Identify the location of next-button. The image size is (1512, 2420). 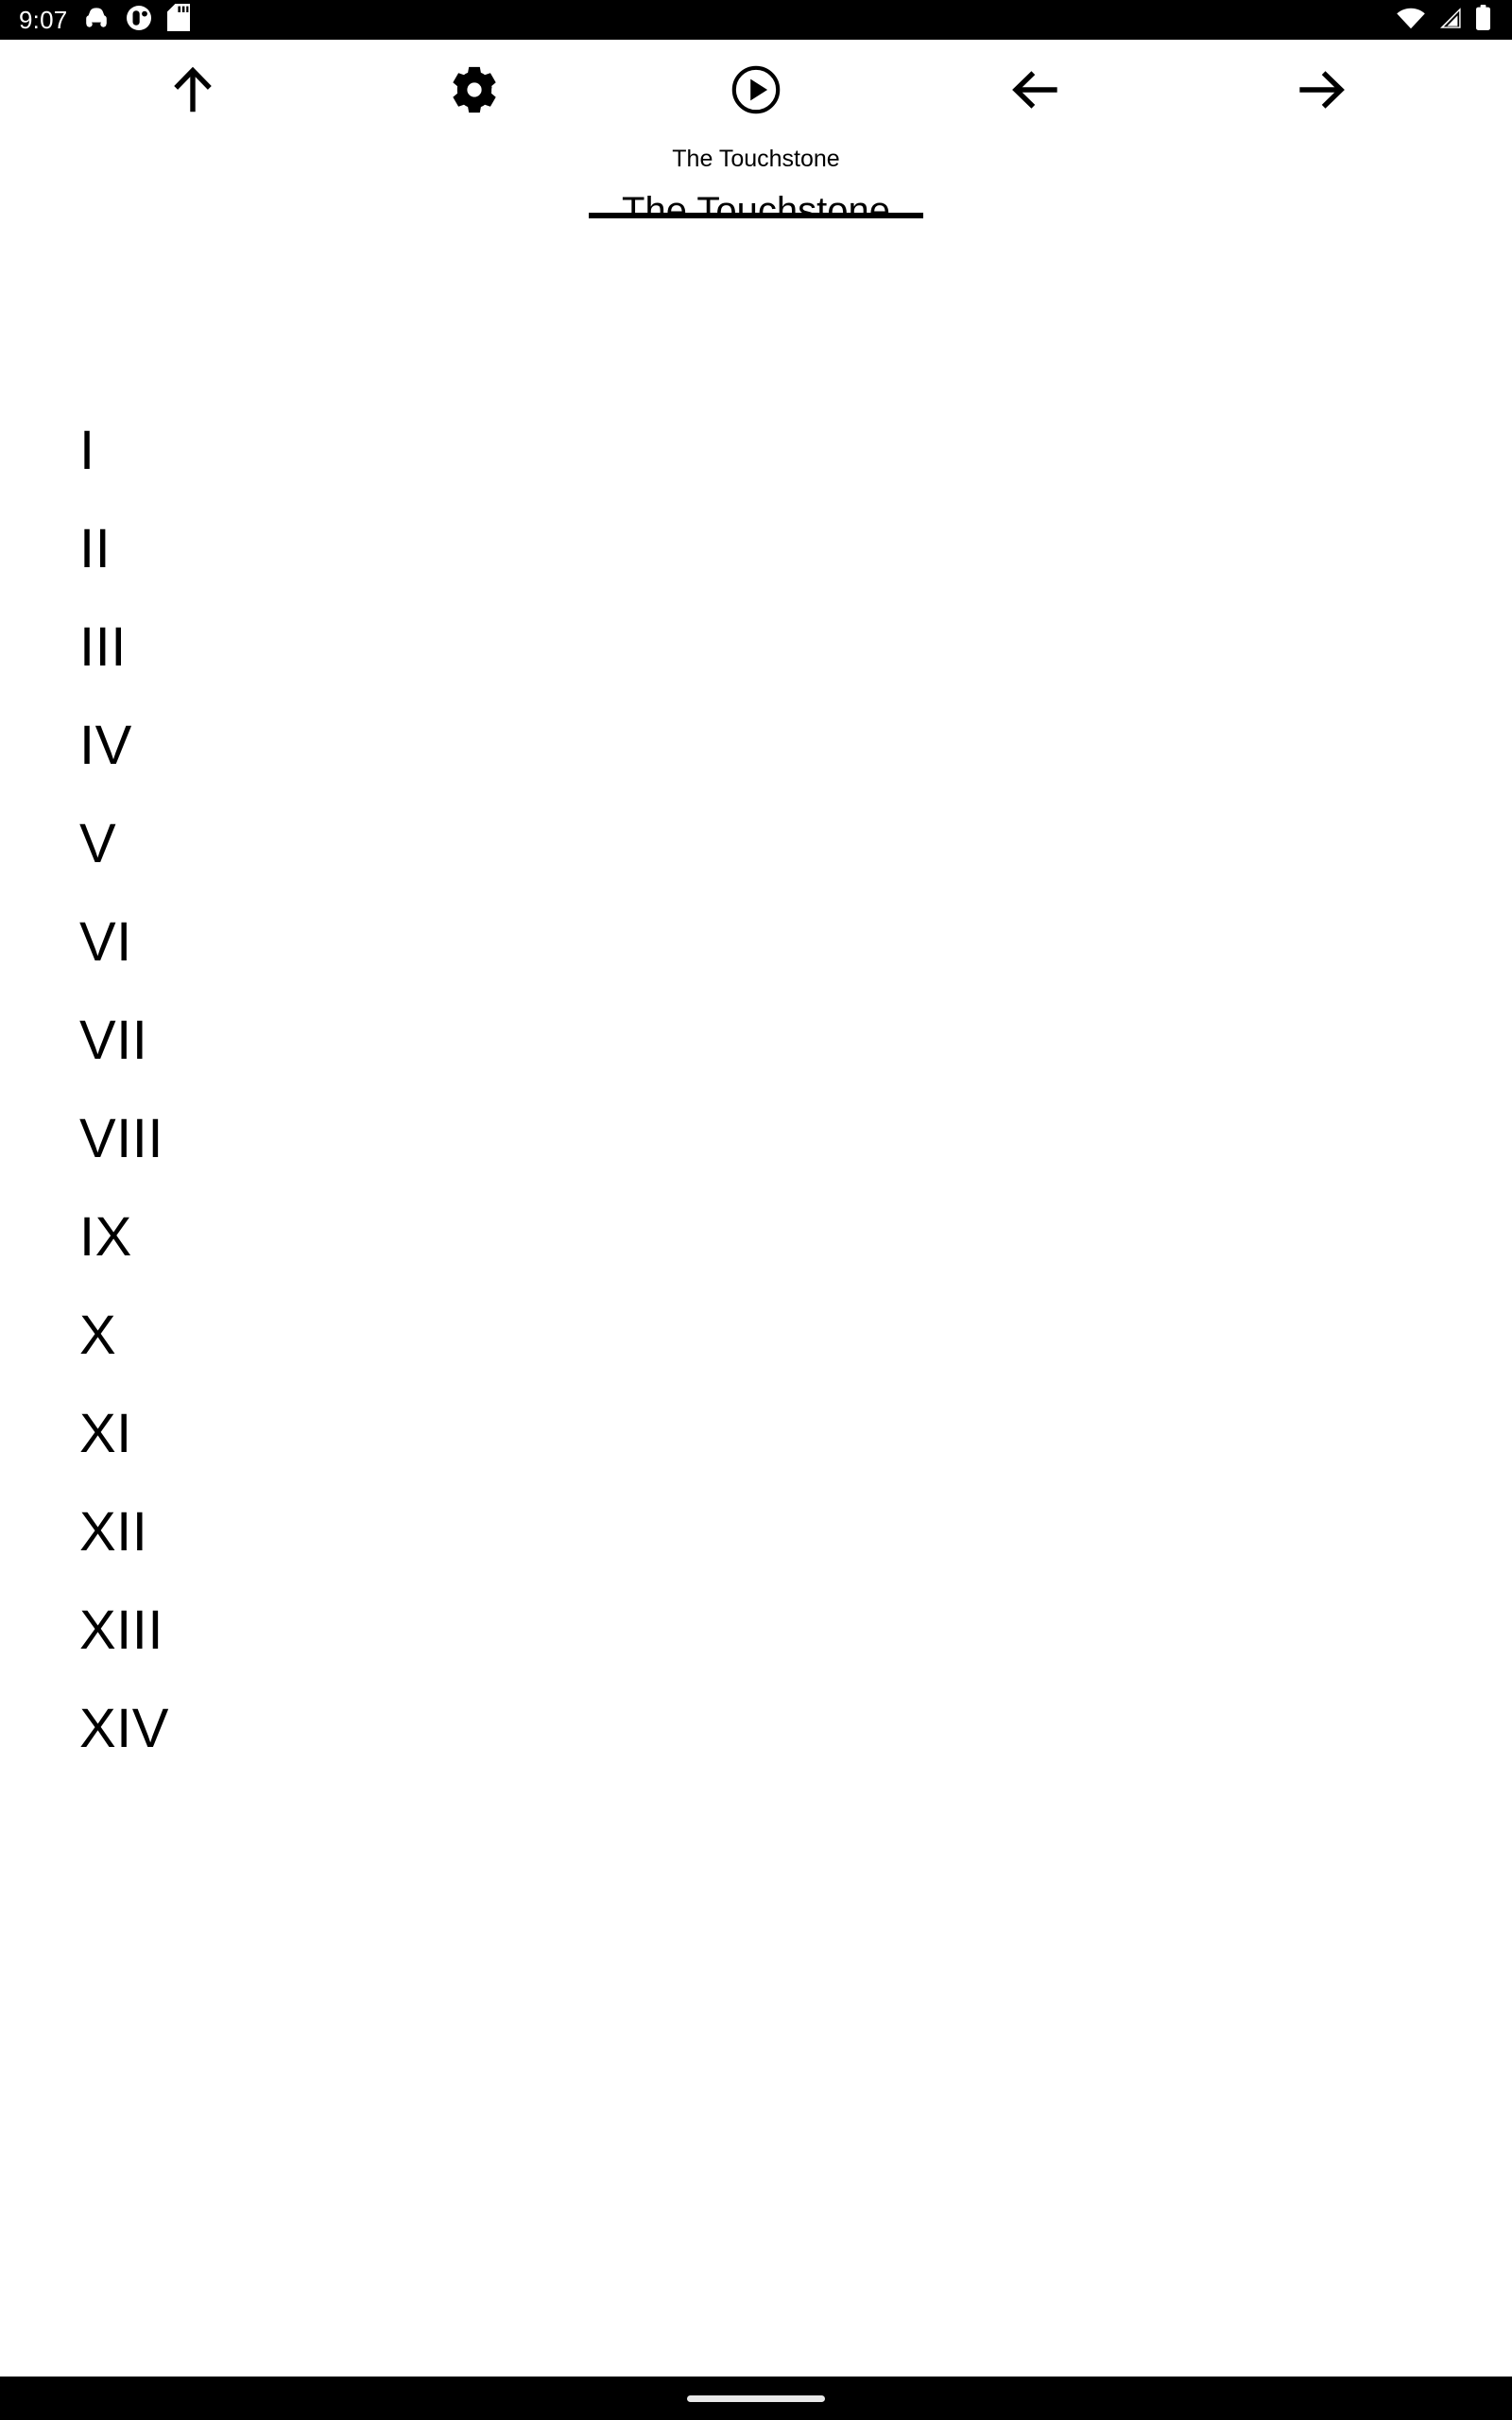
(1319, 89).